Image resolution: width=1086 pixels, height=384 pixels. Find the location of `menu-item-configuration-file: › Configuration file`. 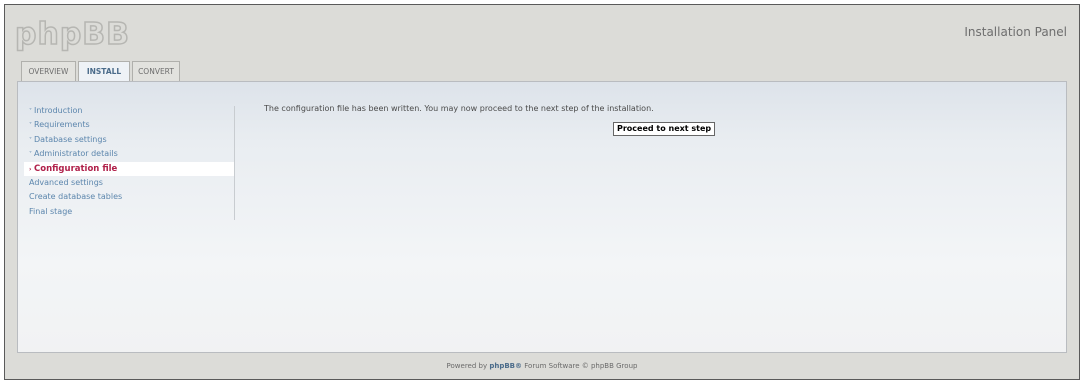

menu-item-configuration-file: › Configuration file is located at coordinates (129, 168).